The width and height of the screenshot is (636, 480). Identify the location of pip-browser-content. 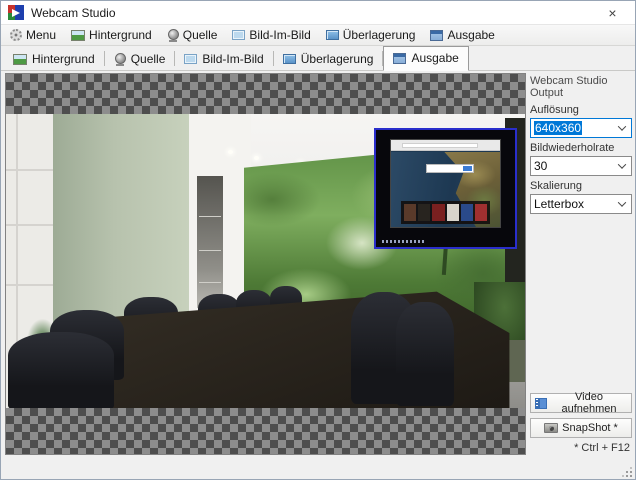
(445, 189).